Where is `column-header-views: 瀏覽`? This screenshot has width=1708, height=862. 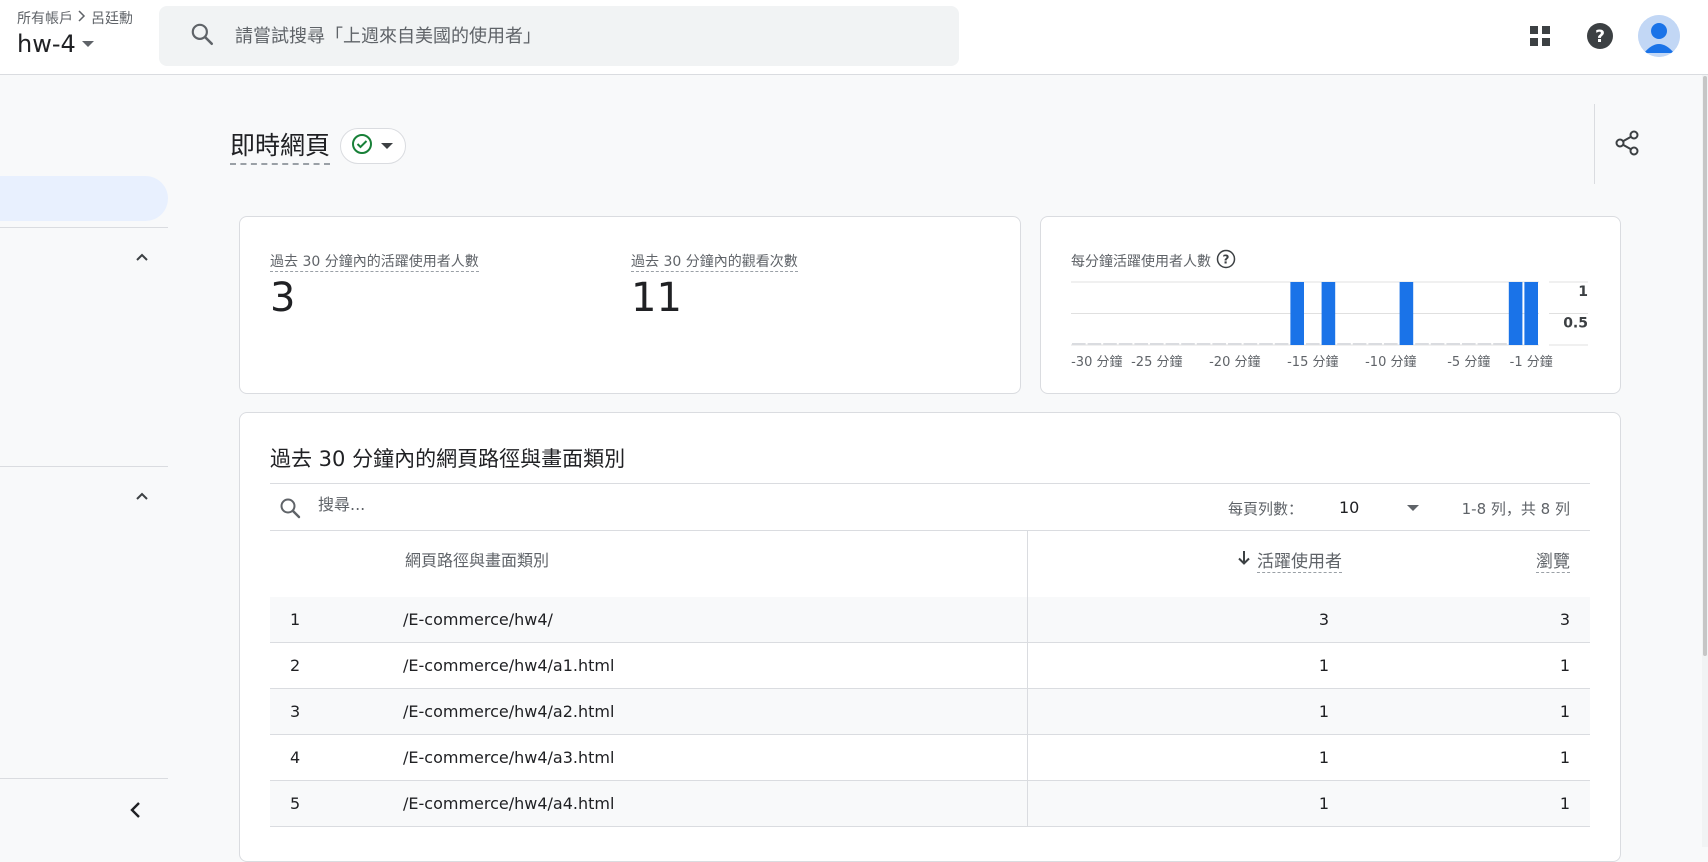 column-header-views: 瀏覽 is located at coordinates (1553, 560).